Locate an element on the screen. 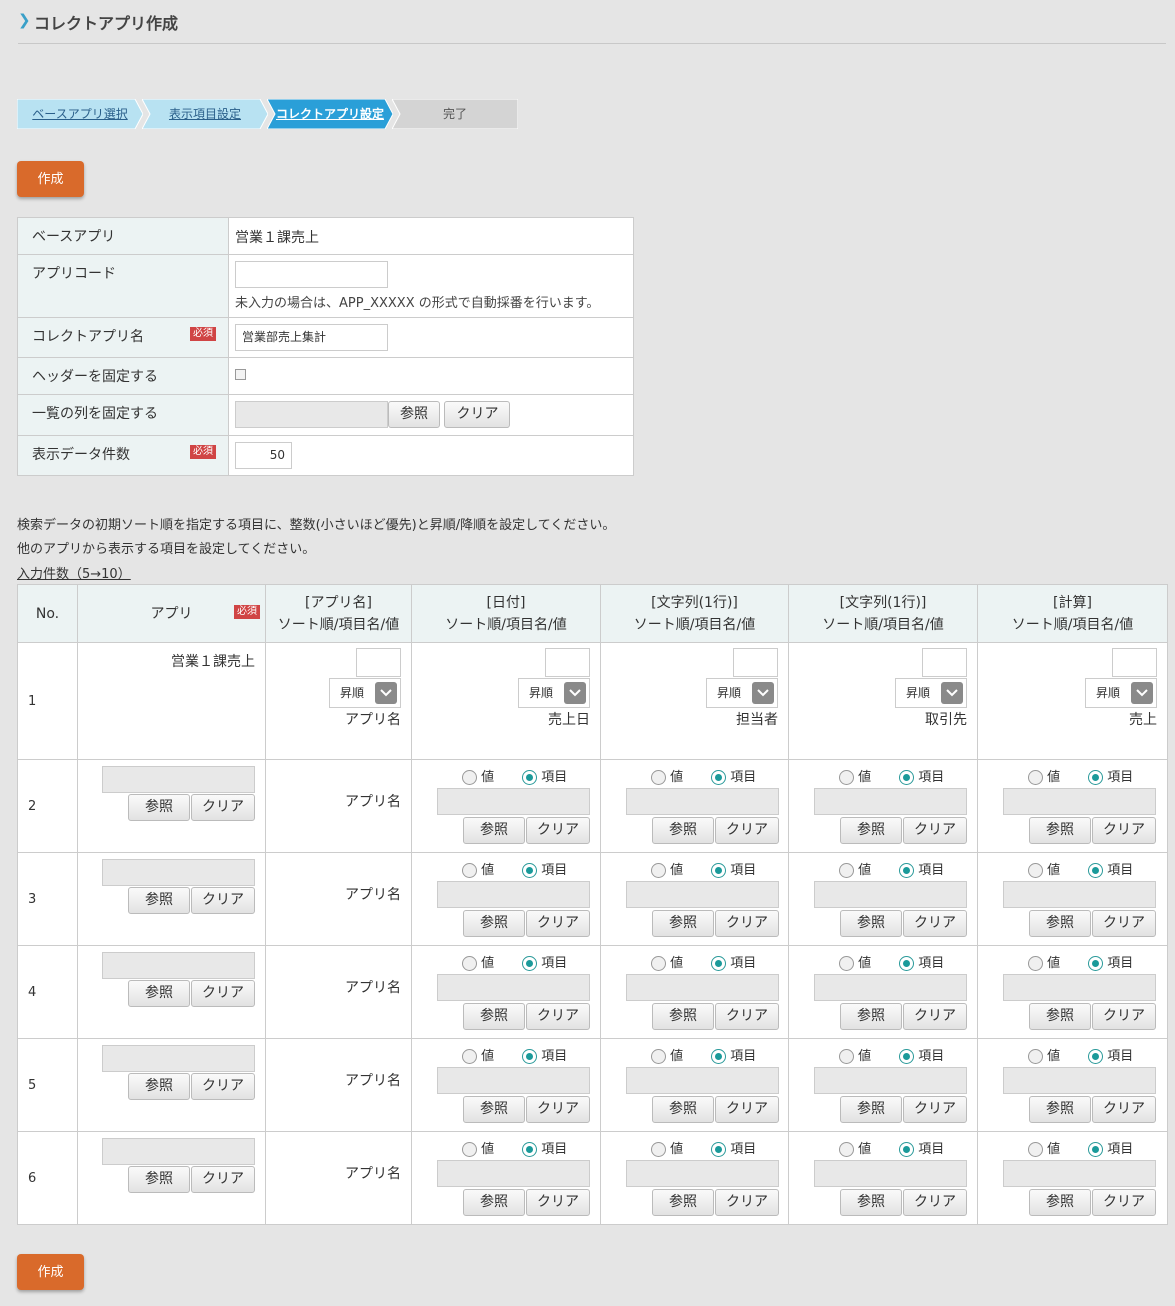 Image resolution: width=1175 pixels, height=1306 pixels. step-collect-settings: コレクトアプリ設定 is located at coordinates (330, 114).